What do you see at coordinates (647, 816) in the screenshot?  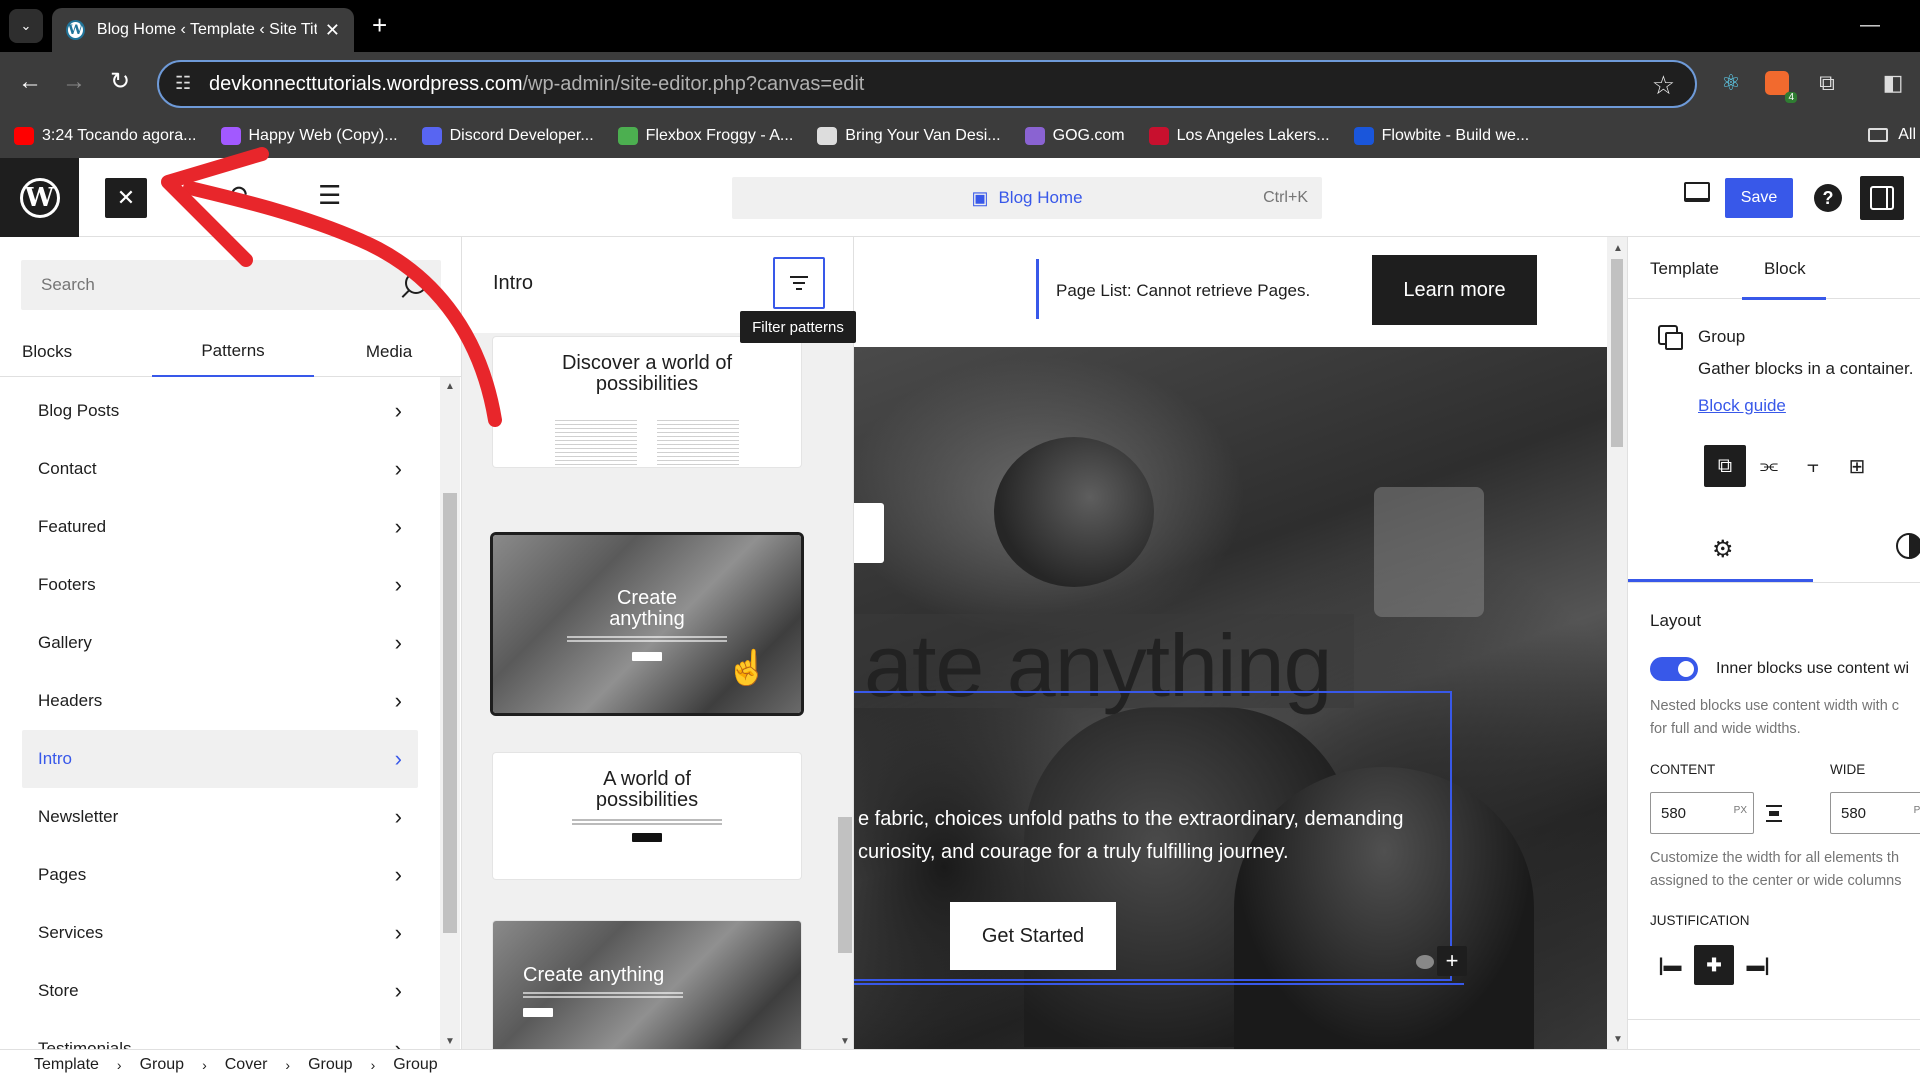 I see `pattern-card: A world of possibilities` at bounding box center [647, 816].